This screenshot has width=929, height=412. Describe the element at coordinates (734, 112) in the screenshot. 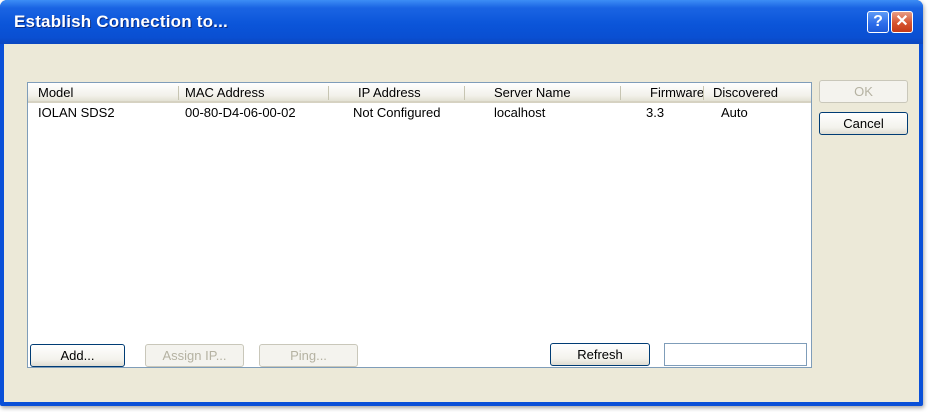

I see `cell-discovered: Auto` at that location.